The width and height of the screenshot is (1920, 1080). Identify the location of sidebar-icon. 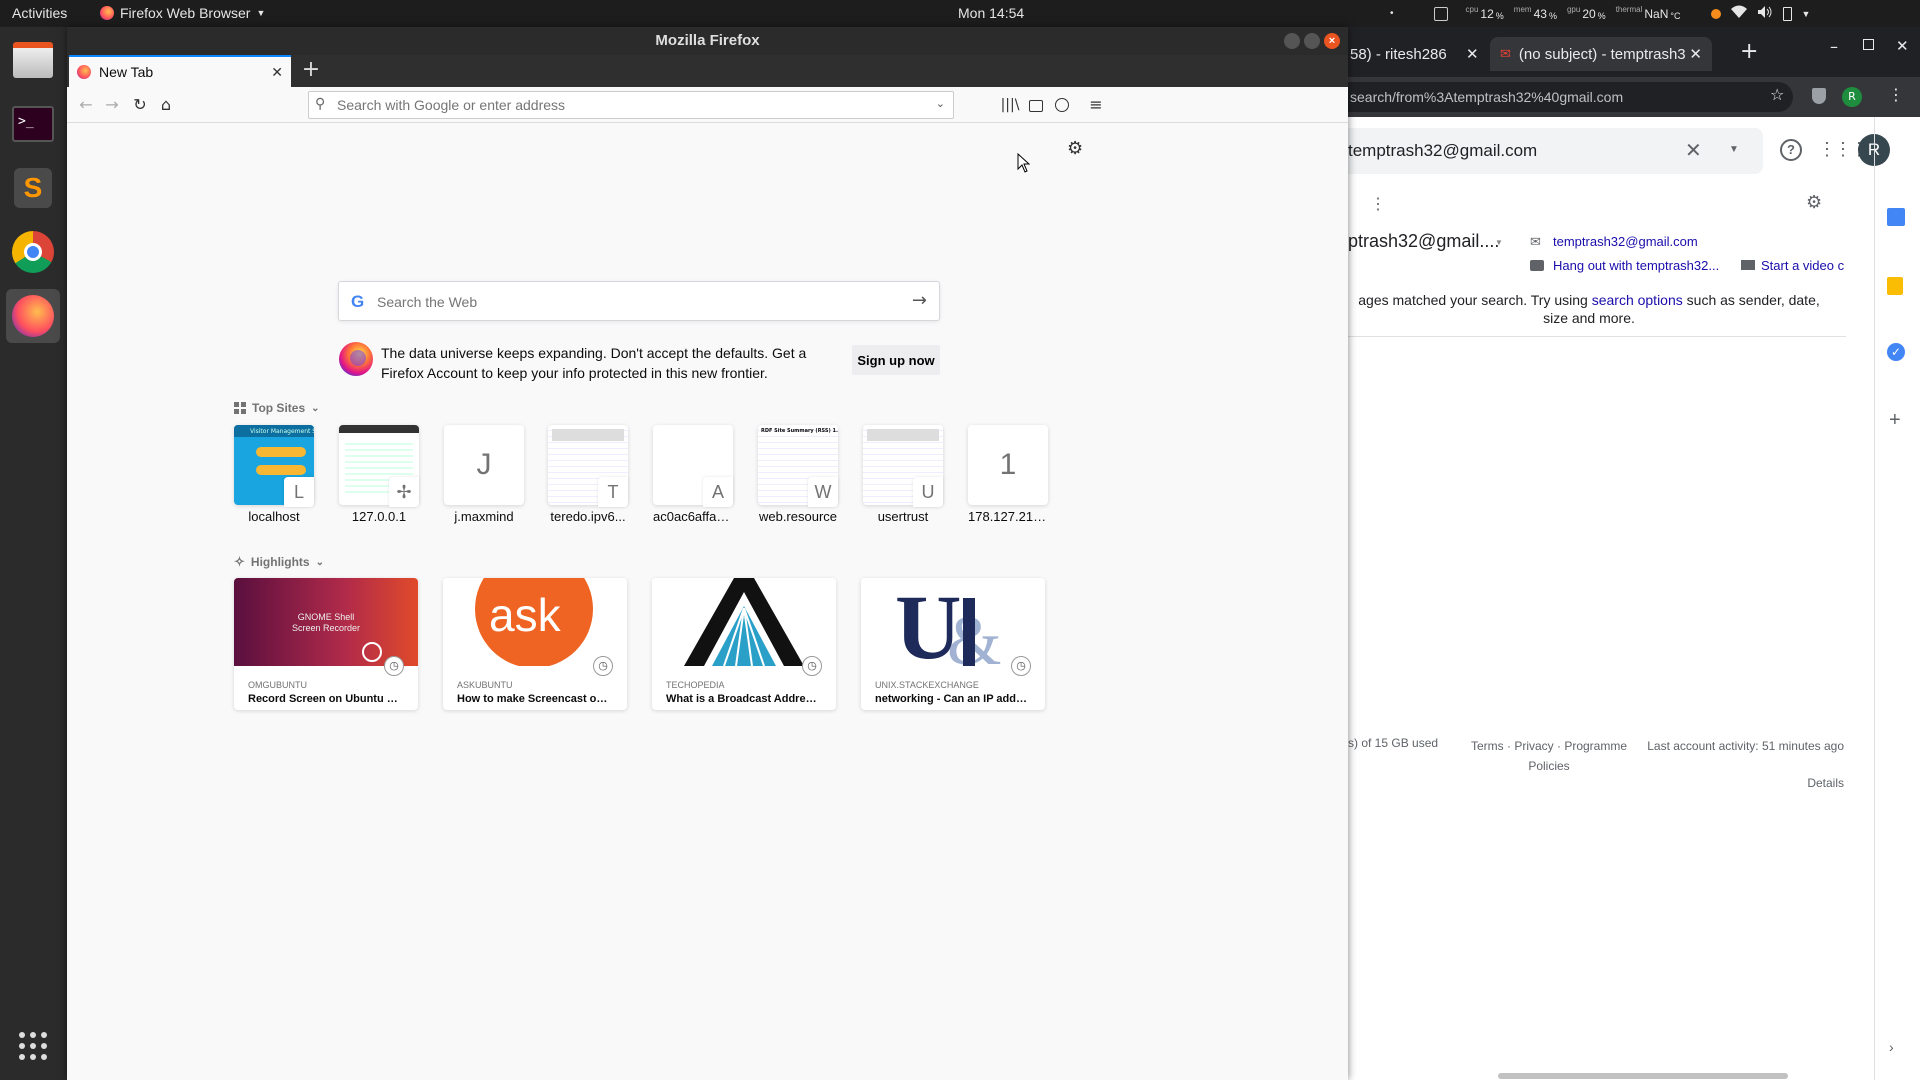
(1036, 105).